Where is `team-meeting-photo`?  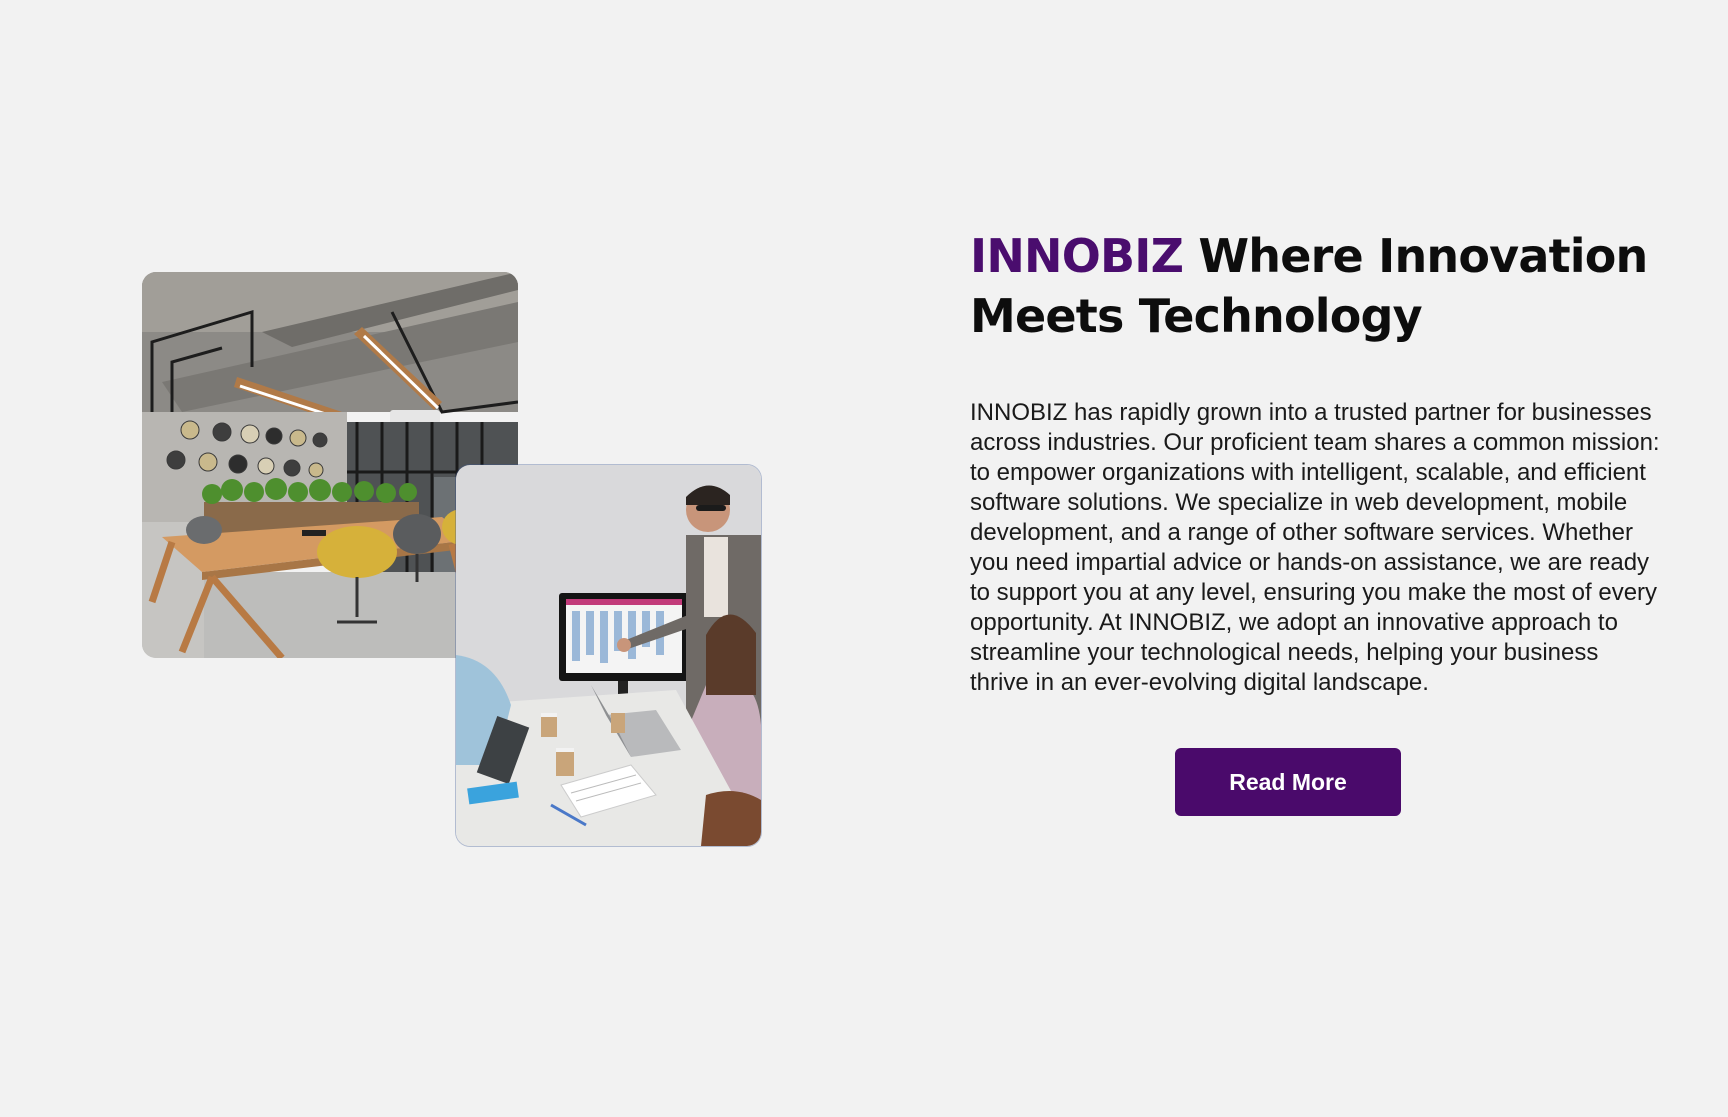
team-meeting-photo is located at coordinates (608, 655).